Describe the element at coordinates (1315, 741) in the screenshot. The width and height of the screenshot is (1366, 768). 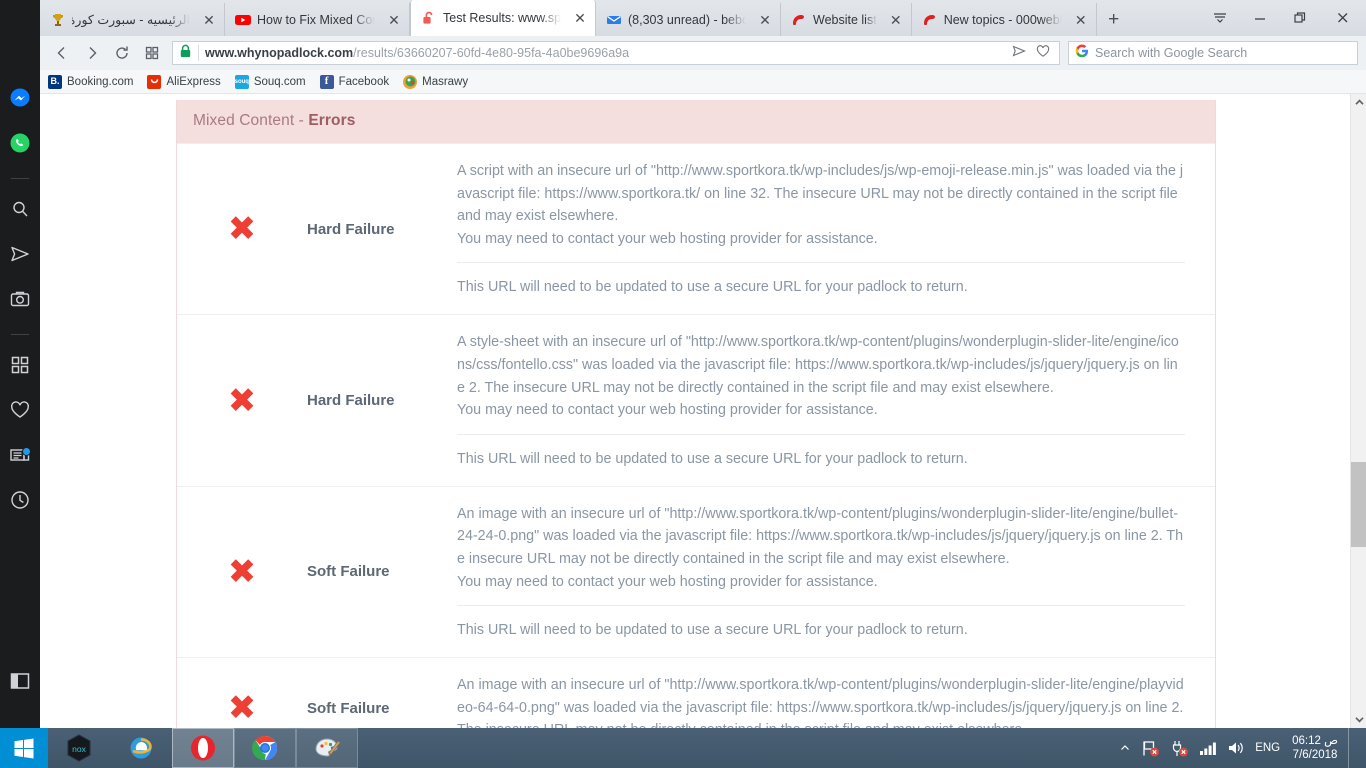
I see `tray-time: 06:12 ص` at that location.